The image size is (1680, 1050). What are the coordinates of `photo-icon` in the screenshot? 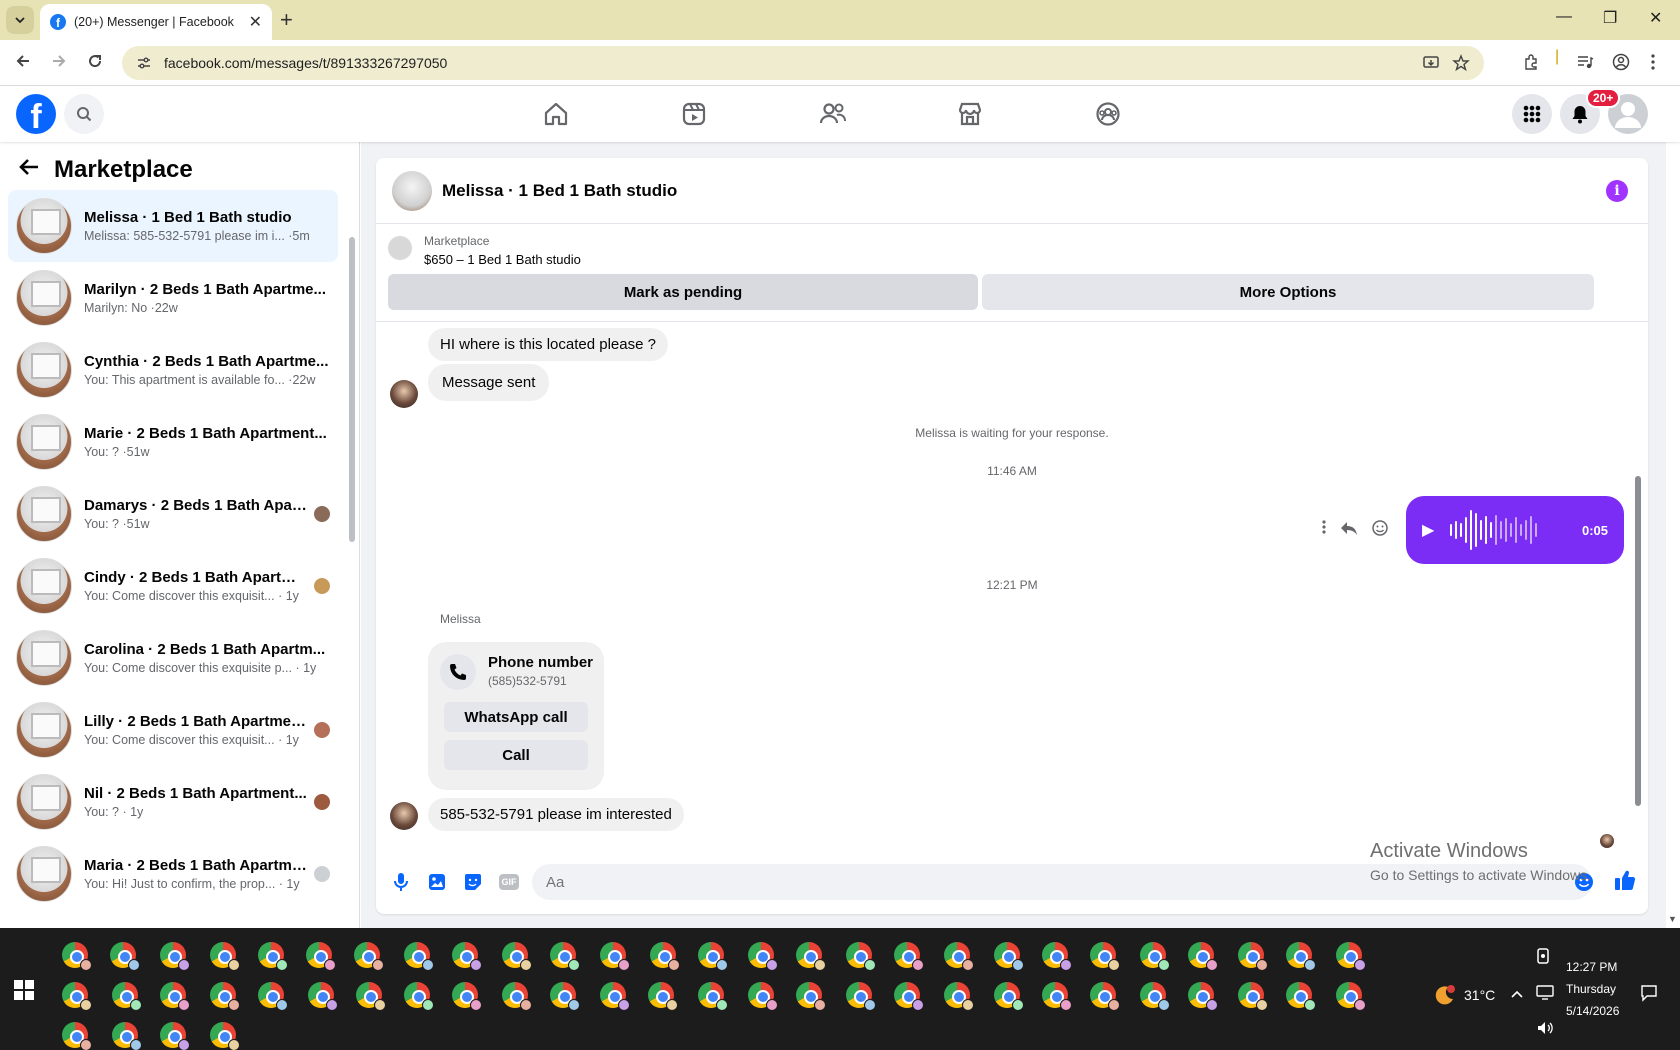 It's located at (437, 882).